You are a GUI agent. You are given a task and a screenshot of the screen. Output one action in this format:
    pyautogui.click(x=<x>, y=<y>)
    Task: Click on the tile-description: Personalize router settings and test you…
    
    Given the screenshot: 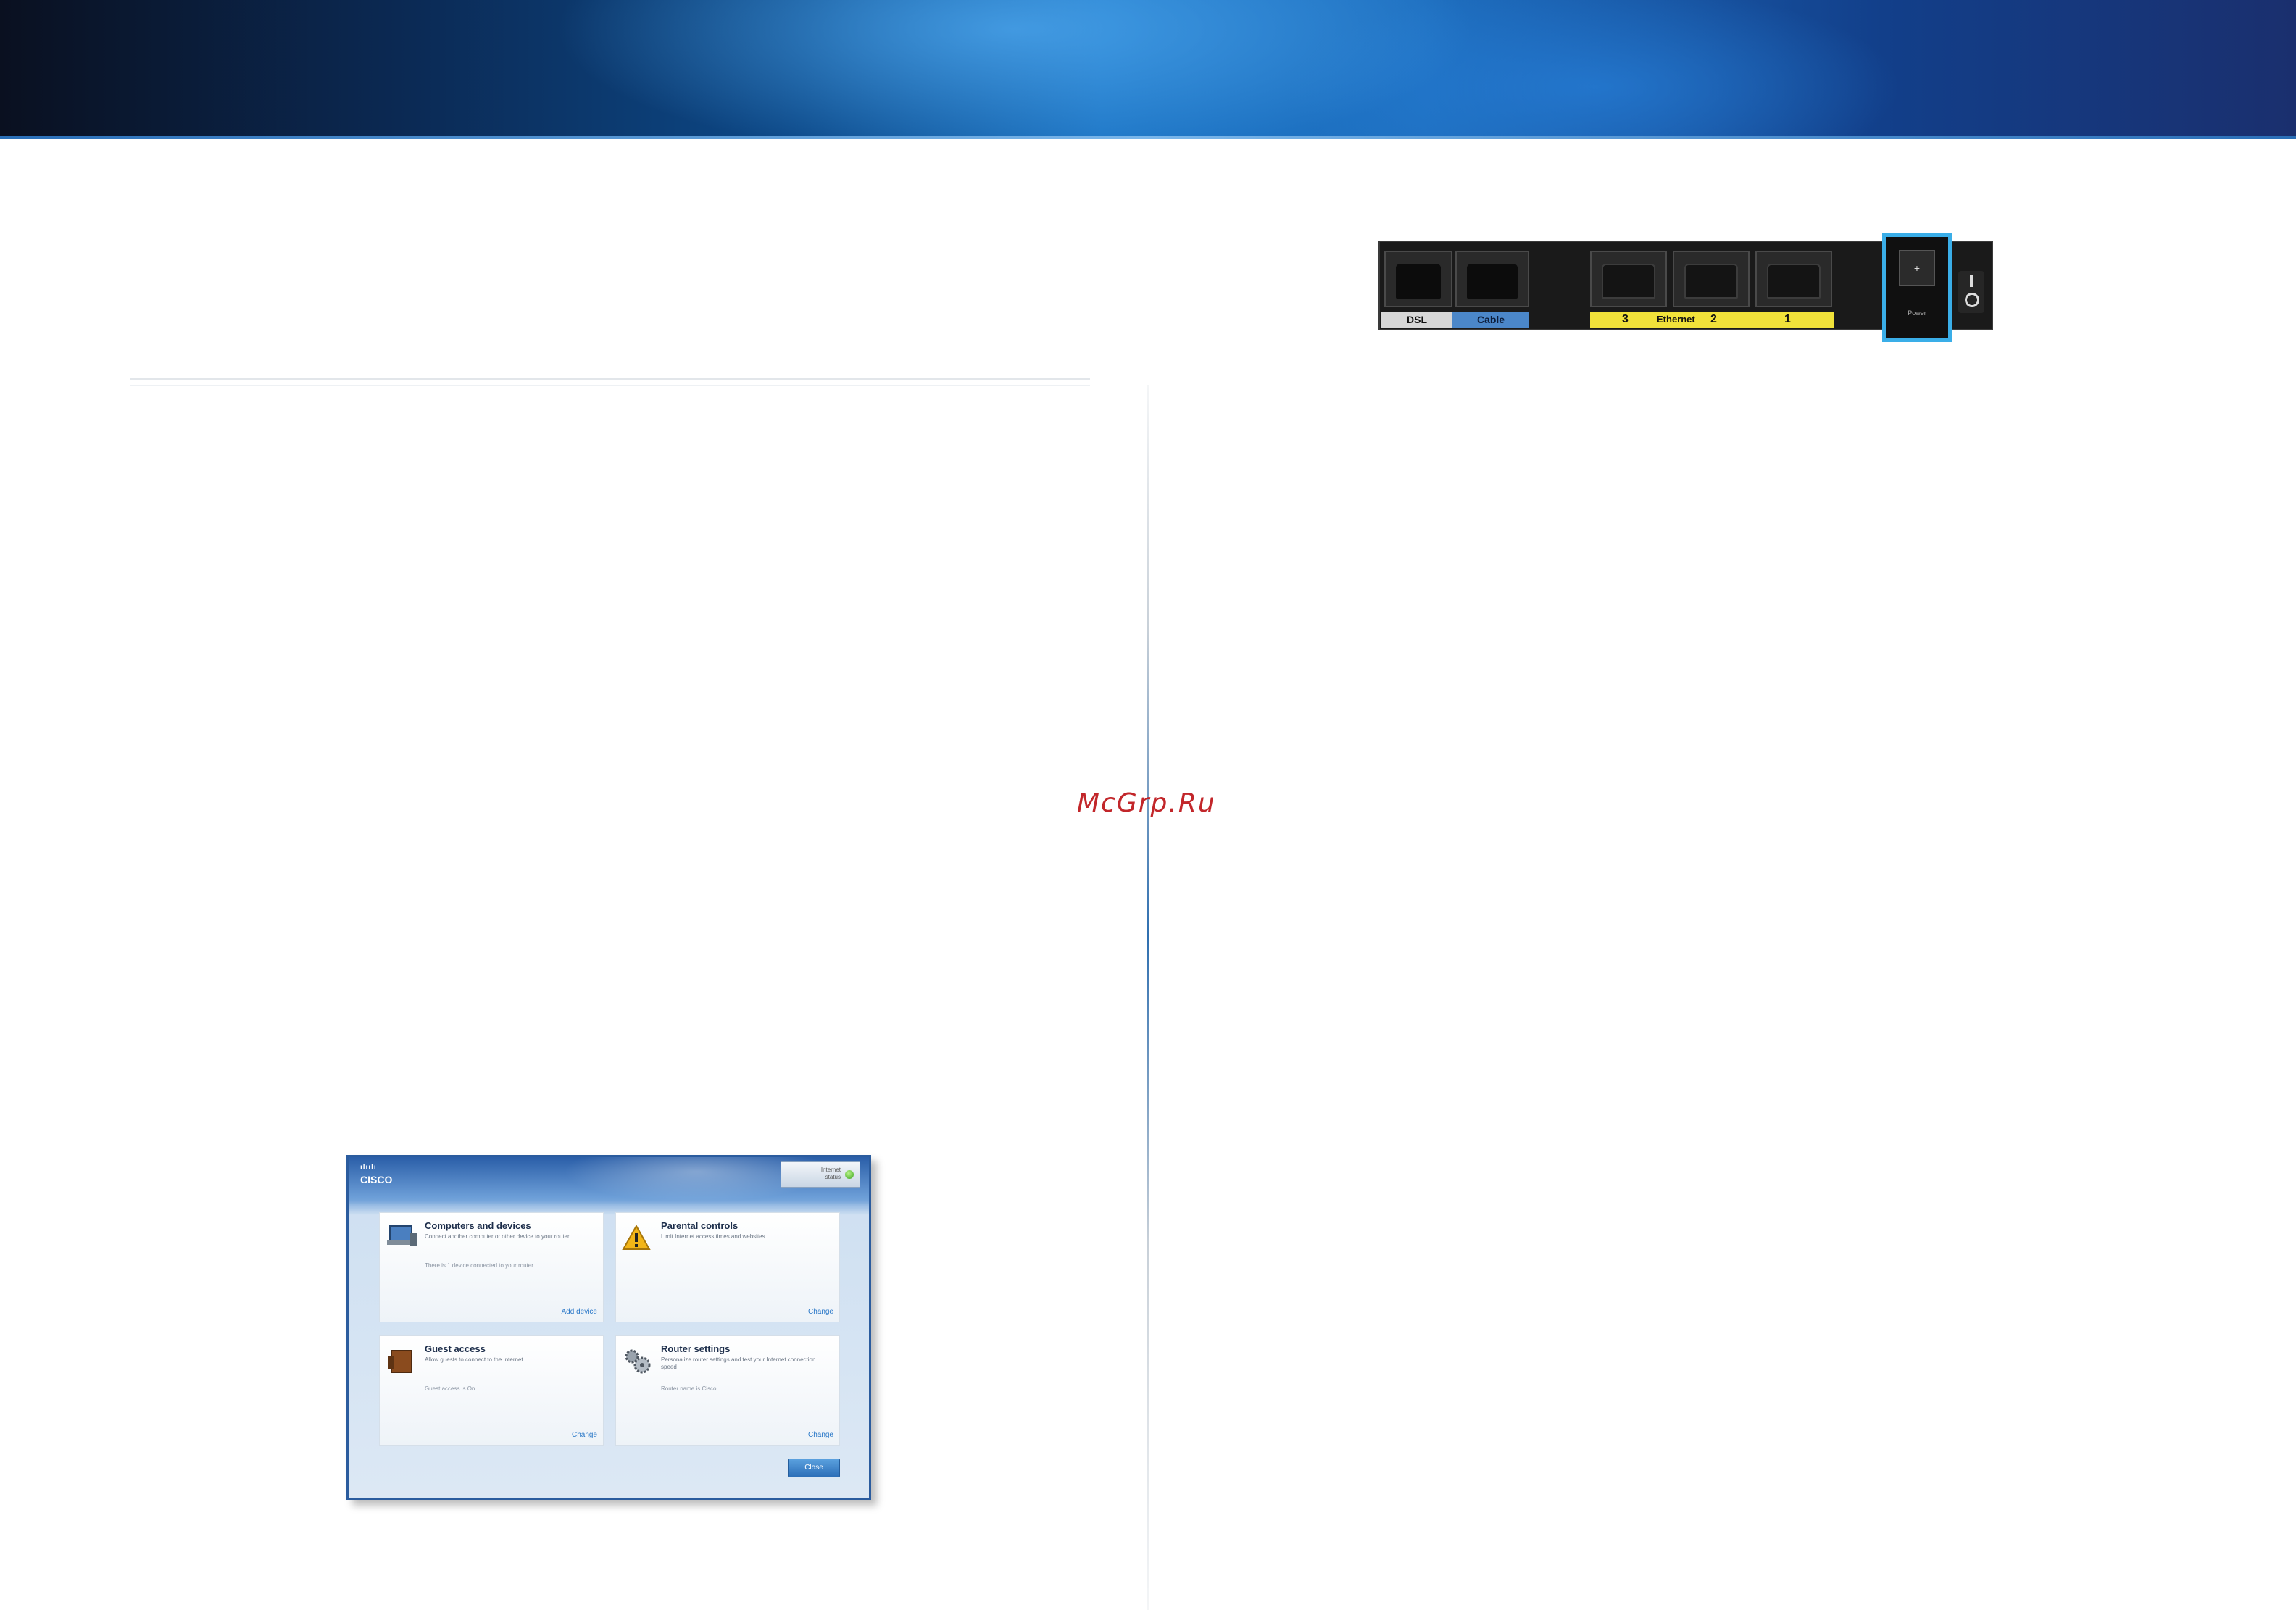 What is the action you would take?
    pyautogui.click(x=738, y=1363)
    